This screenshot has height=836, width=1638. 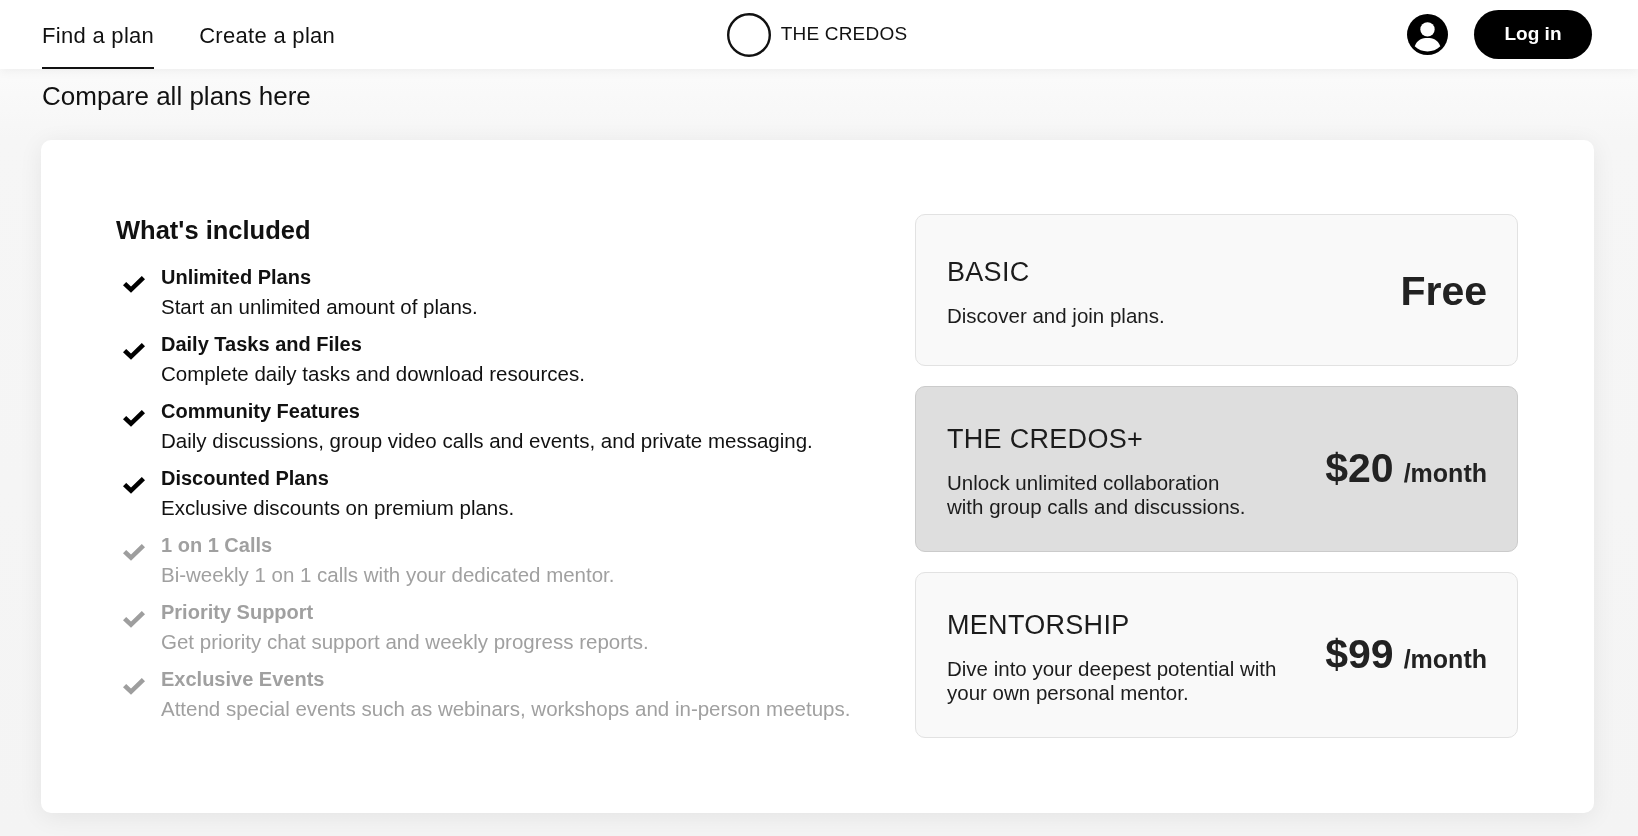 I want to click on plan-description: Dive into your deepest potential with your own personal mentor., so click(x=1112, y=681).